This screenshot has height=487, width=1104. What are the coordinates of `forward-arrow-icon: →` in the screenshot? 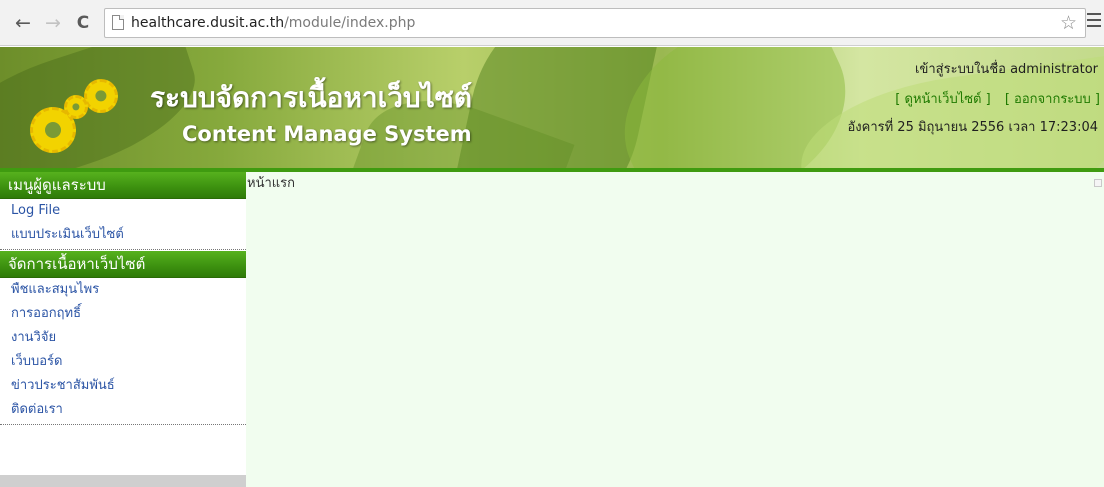 It's located at (53, 23).